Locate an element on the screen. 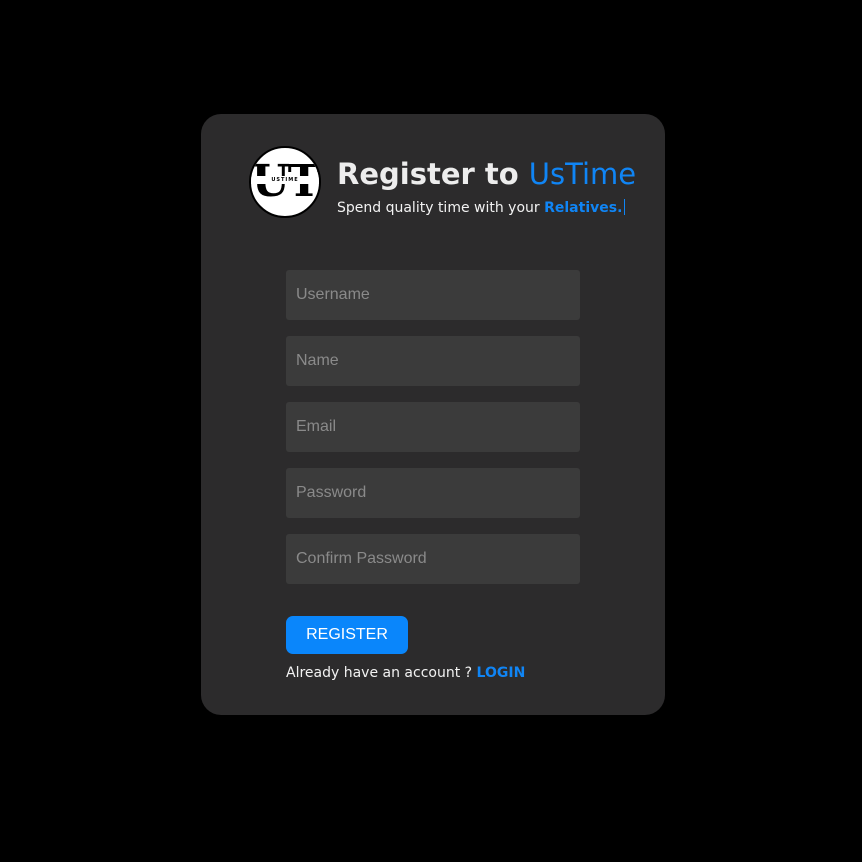  title-brand: UsTime is located at coordinates (582, 174).